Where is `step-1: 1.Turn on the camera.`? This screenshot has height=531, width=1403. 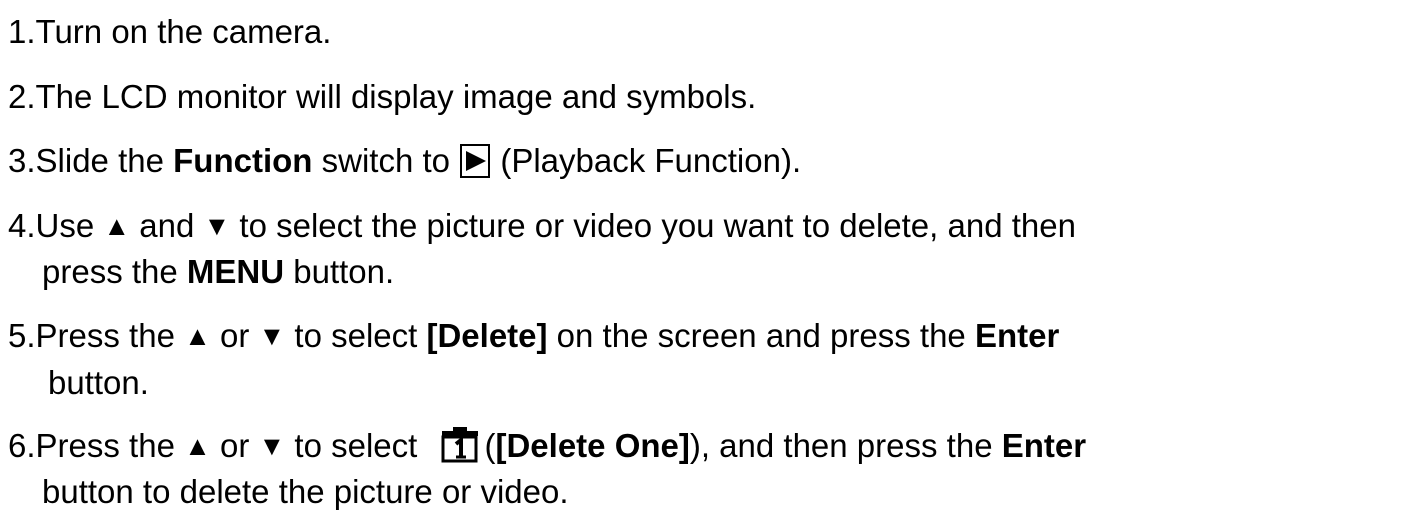 step-1: 1.Turn on the camera. is located at coordinates (169, 32).